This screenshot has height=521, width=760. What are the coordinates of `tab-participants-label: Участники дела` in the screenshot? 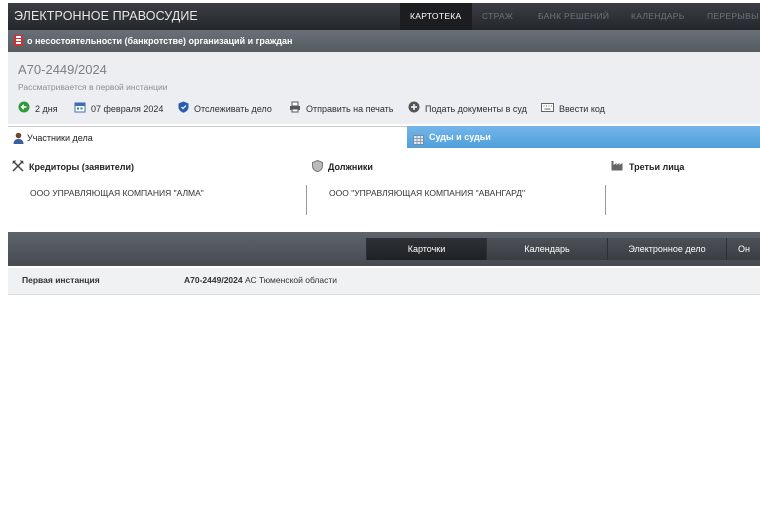 It's located at (60, 138).